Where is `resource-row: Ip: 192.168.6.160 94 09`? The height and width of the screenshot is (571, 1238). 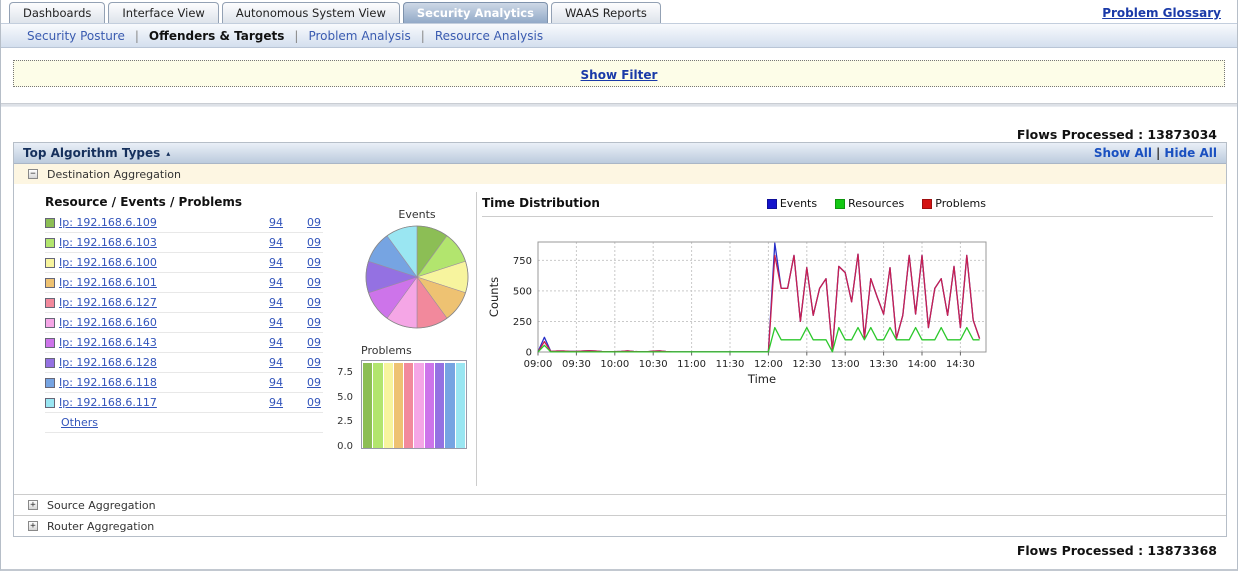
resource-row: Ip: 192.168.6.160 94 09 is located at coordinates (184, 323).